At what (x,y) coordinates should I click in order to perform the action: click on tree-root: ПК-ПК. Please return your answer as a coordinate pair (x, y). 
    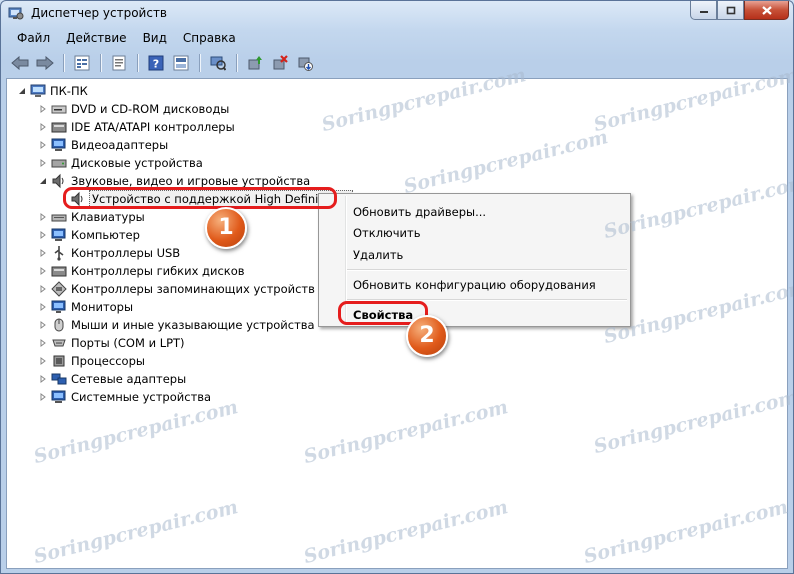
    Looking at the image, I should click on (53, 91).